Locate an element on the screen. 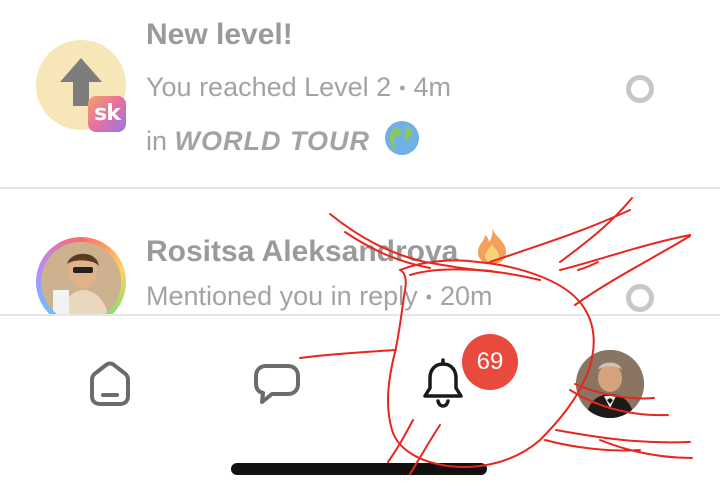  notification-message-text: Mentioned you in reply is located at coordinates (282, 296).